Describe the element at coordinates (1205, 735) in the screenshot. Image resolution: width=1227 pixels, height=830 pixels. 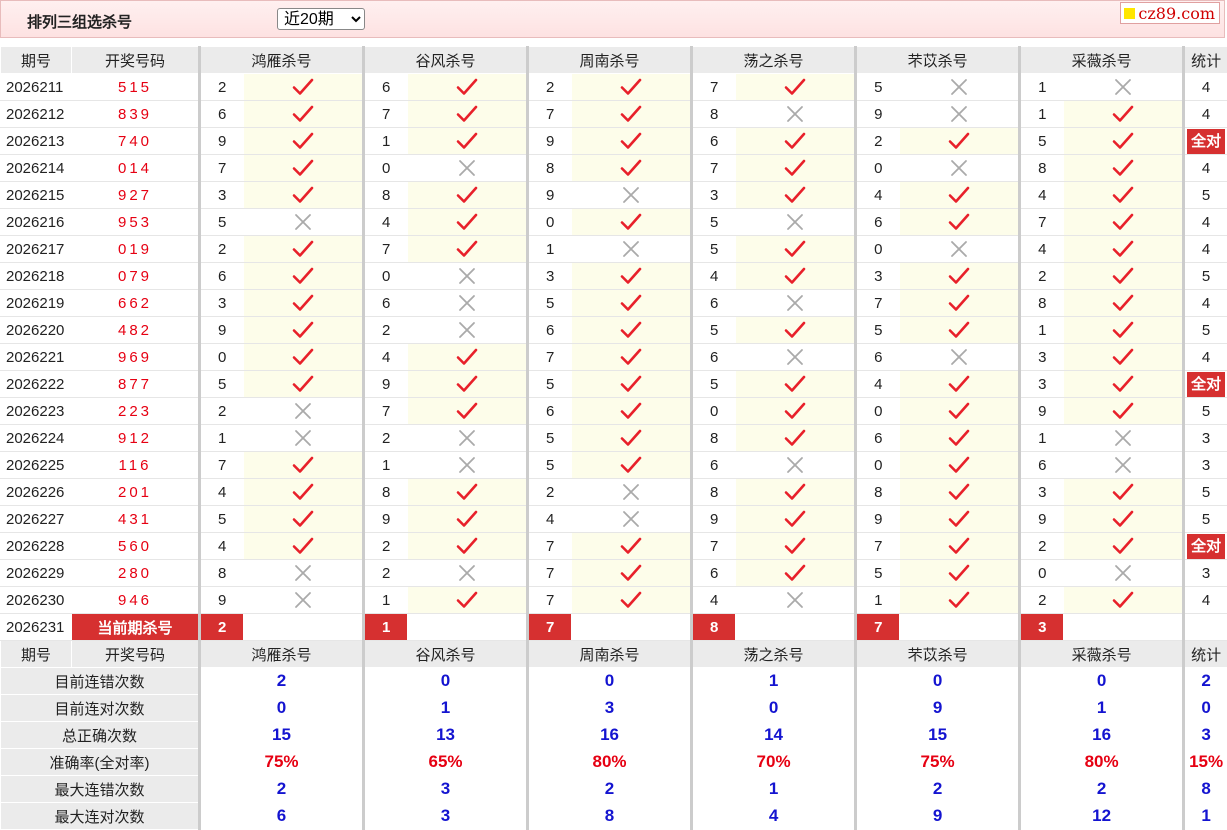
I see `summary-stat: 3` at that location.